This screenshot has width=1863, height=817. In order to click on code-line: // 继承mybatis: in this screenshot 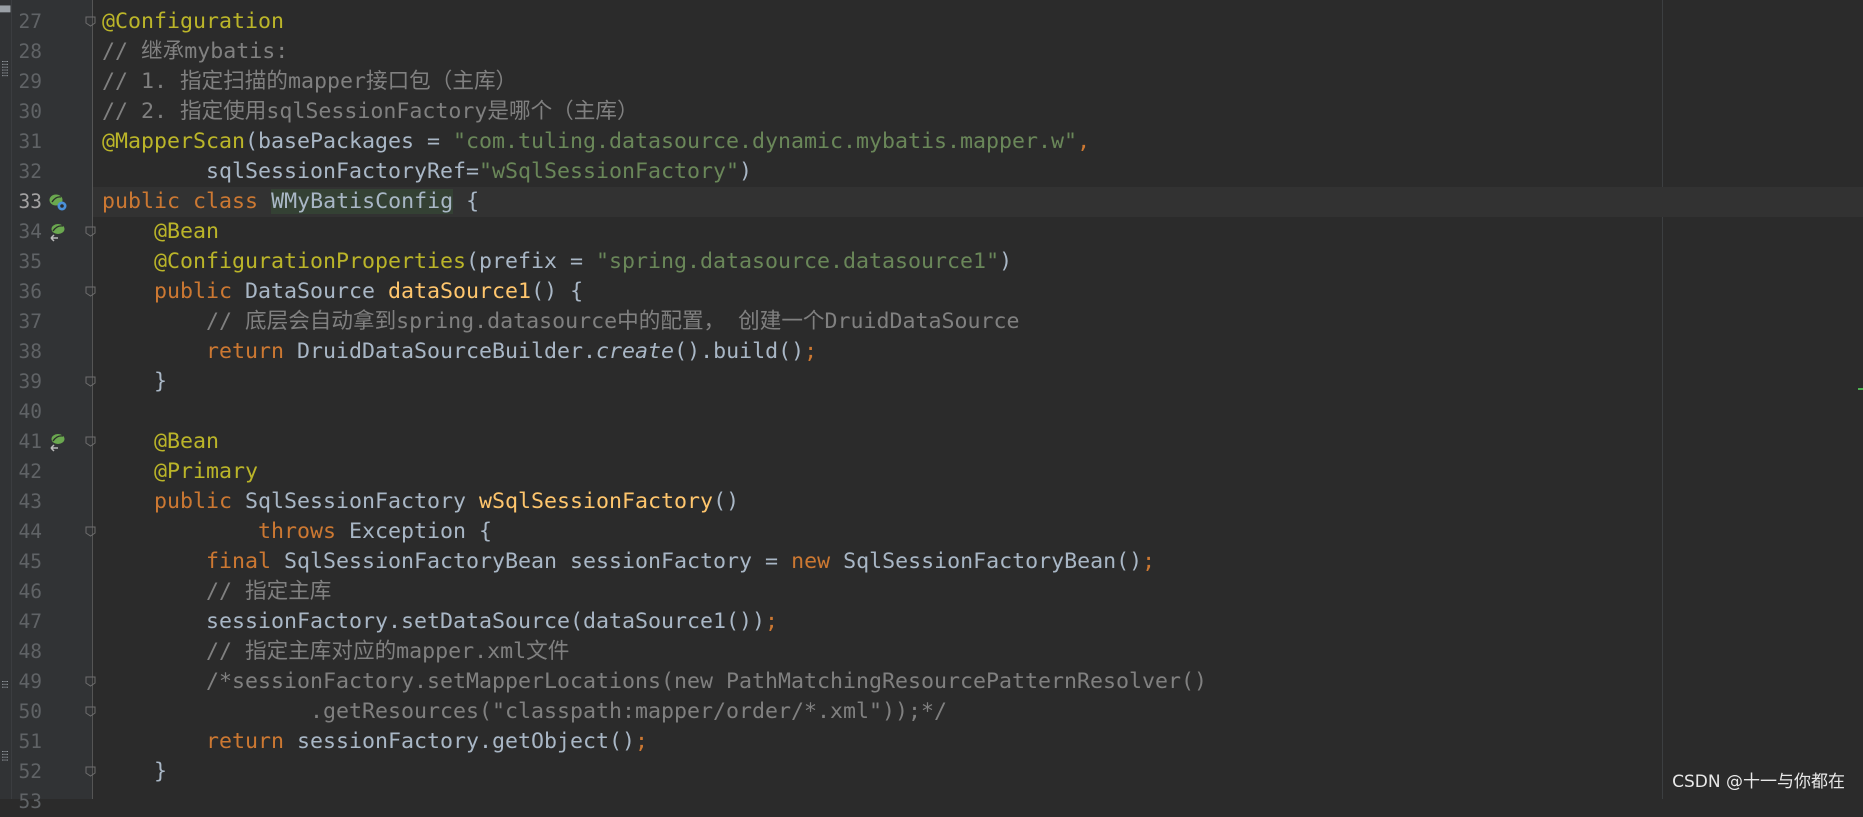, I will do `click(195, 52)`.